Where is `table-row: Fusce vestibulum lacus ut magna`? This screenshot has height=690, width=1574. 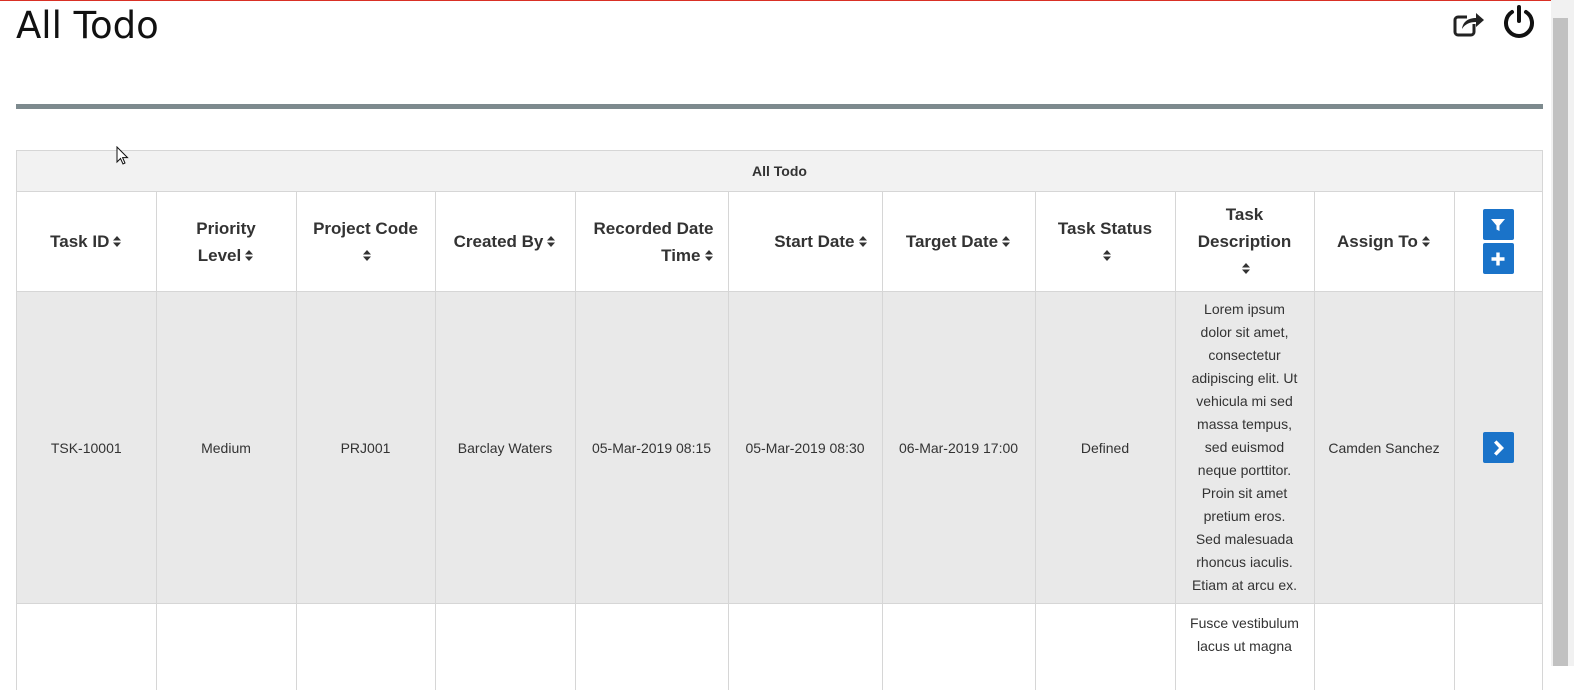 table-row: Fusce vestibulum lacus ut magna is located at coordinates (779, 647).